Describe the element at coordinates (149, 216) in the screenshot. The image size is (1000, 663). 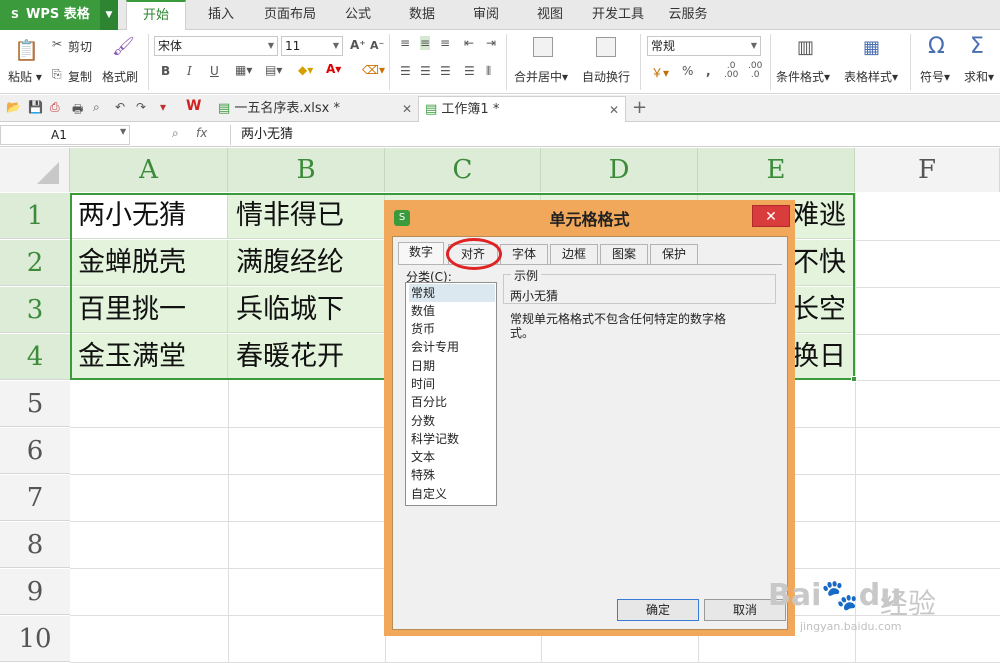
I see `cell-a1: 两小无猜` at that location.